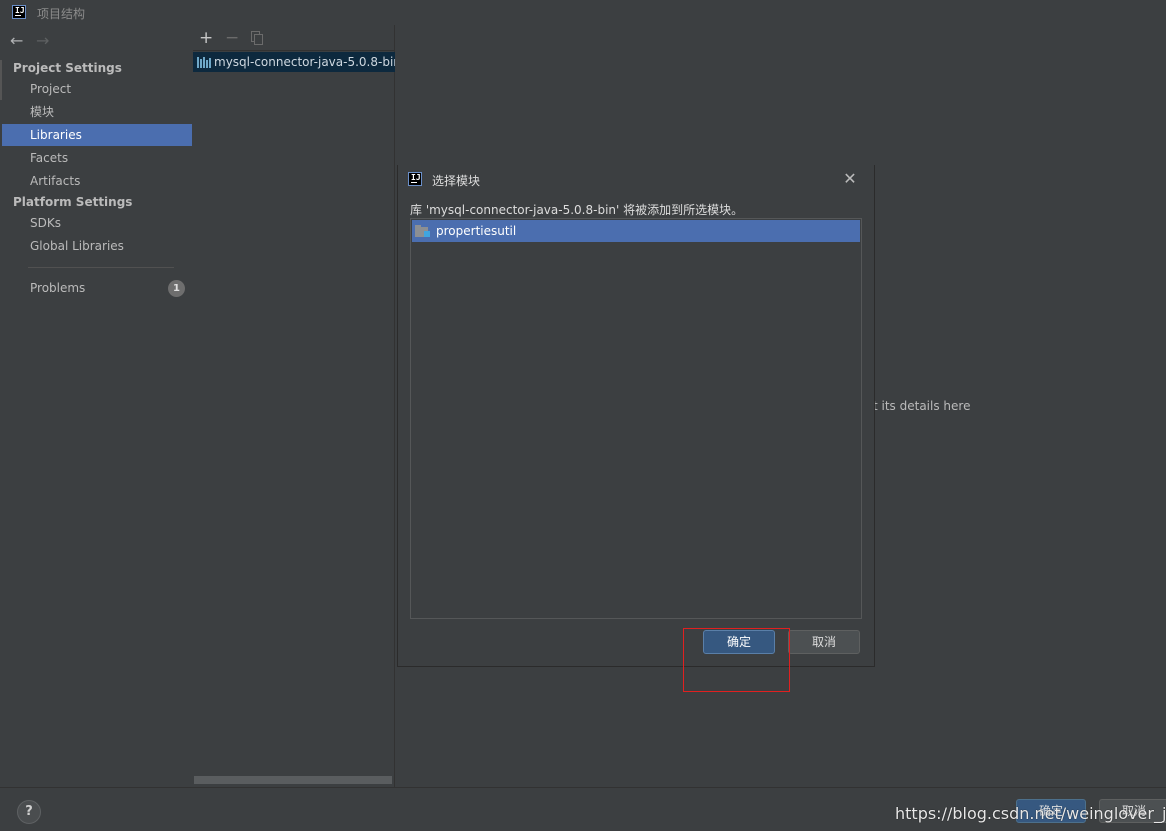 This screenshot has height=831, width=1166. Describe the element at coordinates (1030, 813) in the screenshot. I see `watermark-text: https://blog.csdn.net/weinglover_java` at that location.